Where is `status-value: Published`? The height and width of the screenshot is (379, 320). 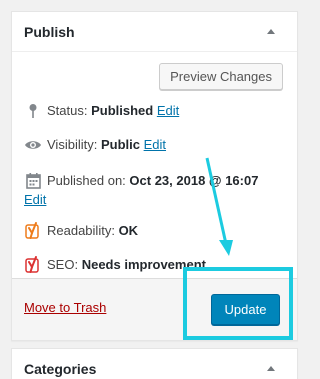
status-value: Published is located at coordinates (122, 110).